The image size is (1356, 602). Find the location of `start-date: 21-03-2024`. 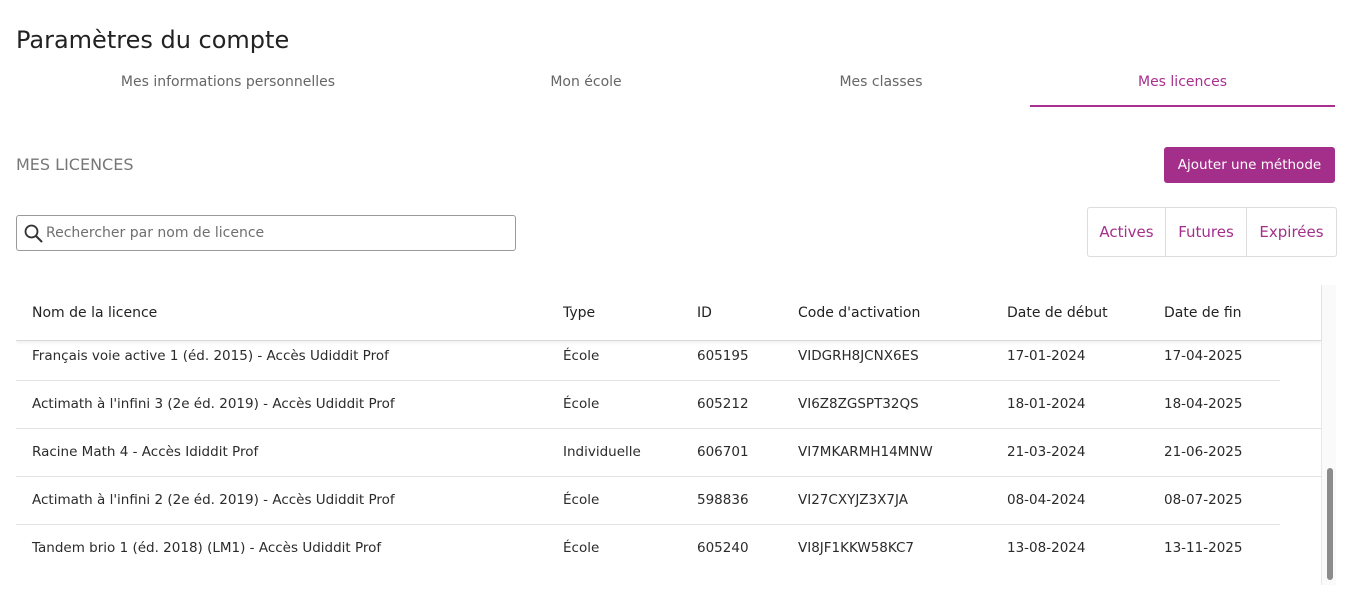

start-date: 21-03-2024 is located at coordinates (1046, 452).